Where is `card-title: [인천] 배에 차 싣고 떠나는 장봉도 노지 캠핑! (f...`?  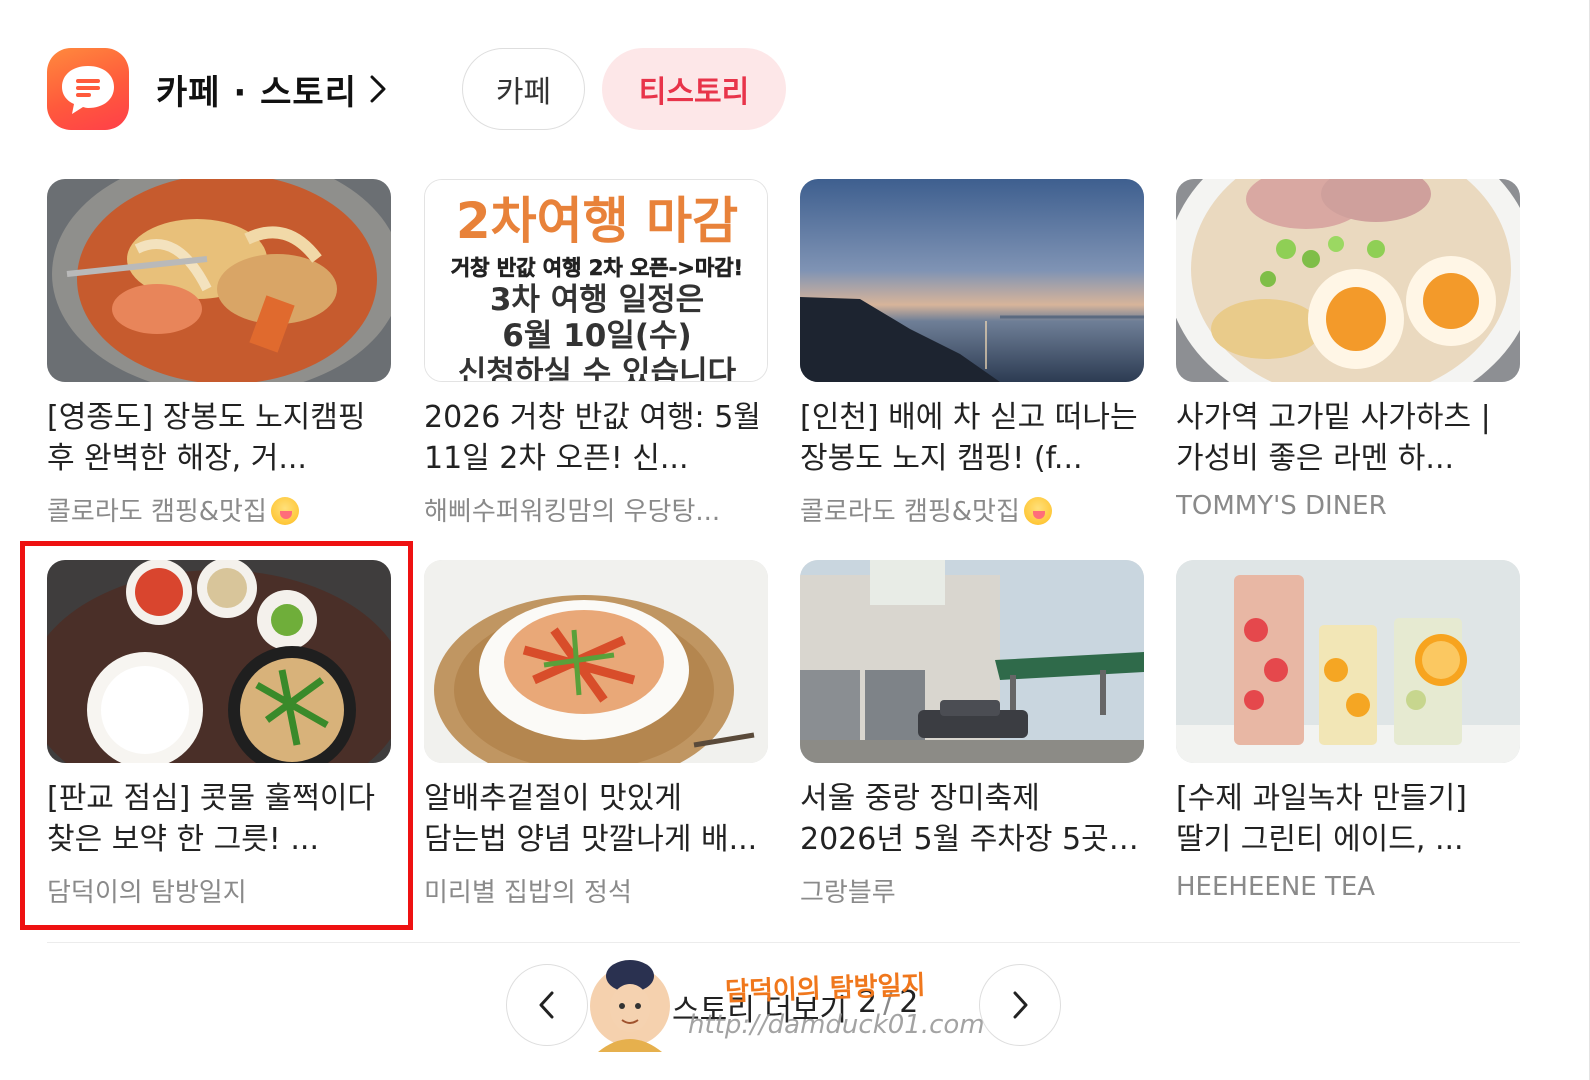
card-title: [인천] 배에 차 싣고 떠나는 장봉도 노지 캠핑! (f... is located at coordinates (972, 438).